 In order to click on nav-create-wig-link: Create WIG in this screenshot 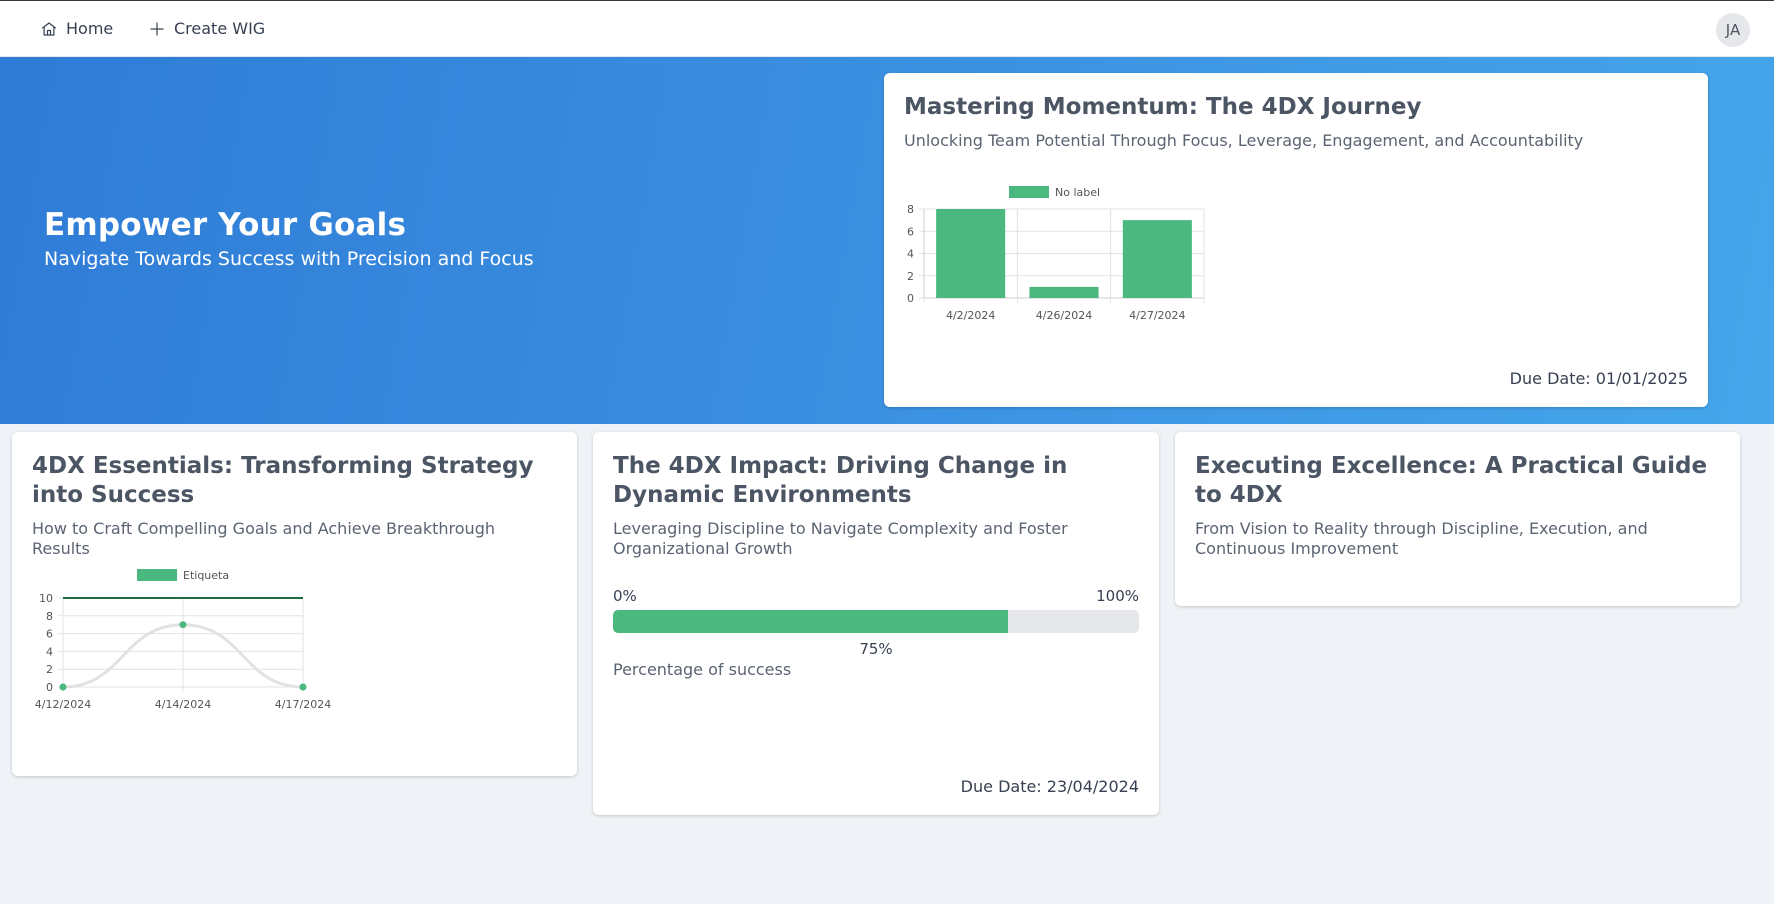, I will do `click(206, 28)`.